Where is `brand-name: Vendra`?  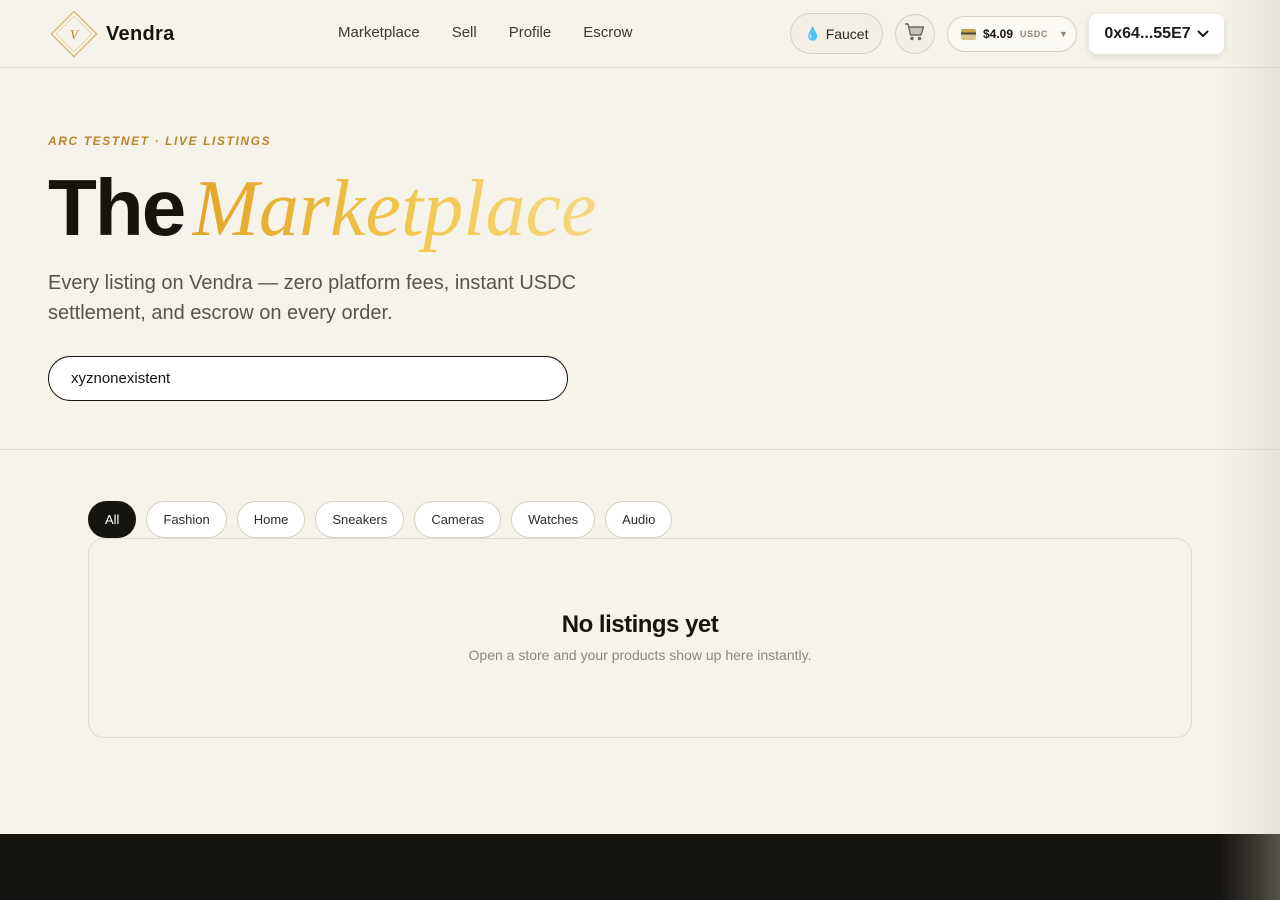
brand-name: Vendra is located at coordinates (140, 33).